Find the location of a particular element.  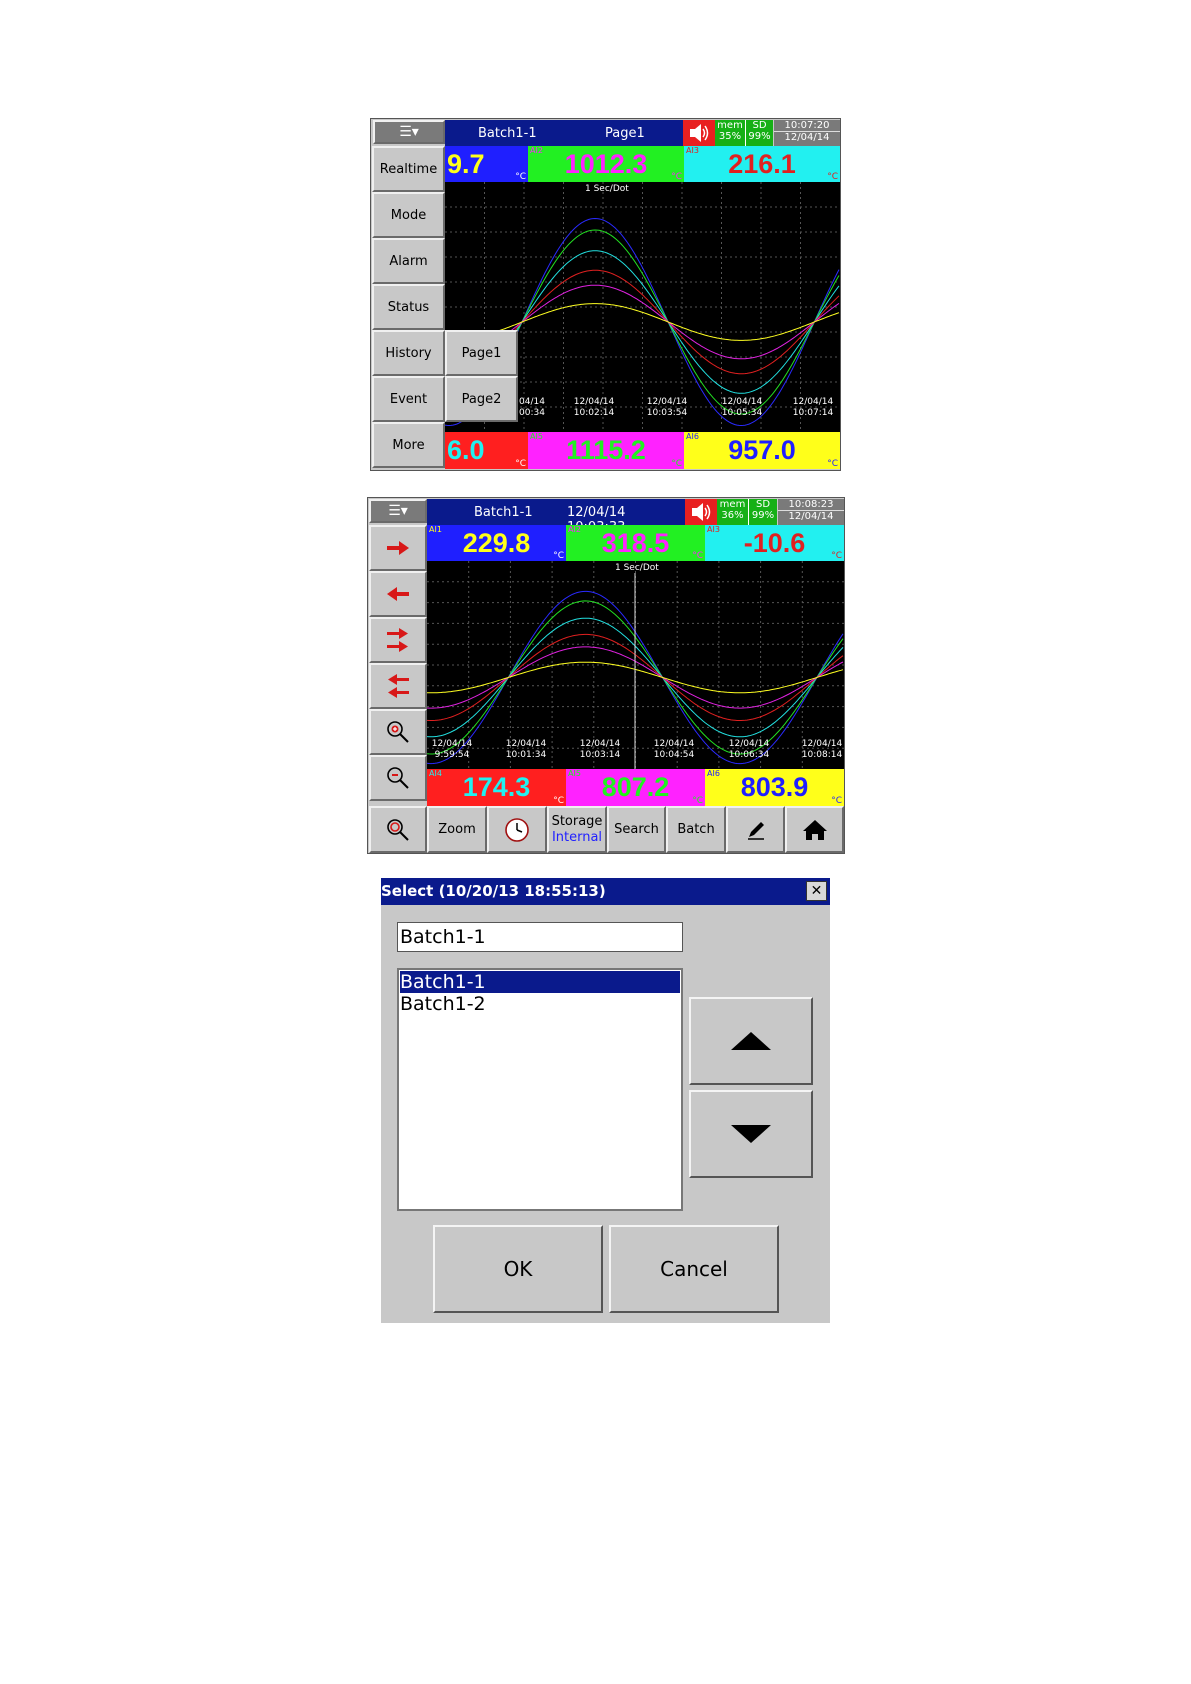

batch-list: Batch1-1 Batch1-2 is located at coordinates (540, 1089).